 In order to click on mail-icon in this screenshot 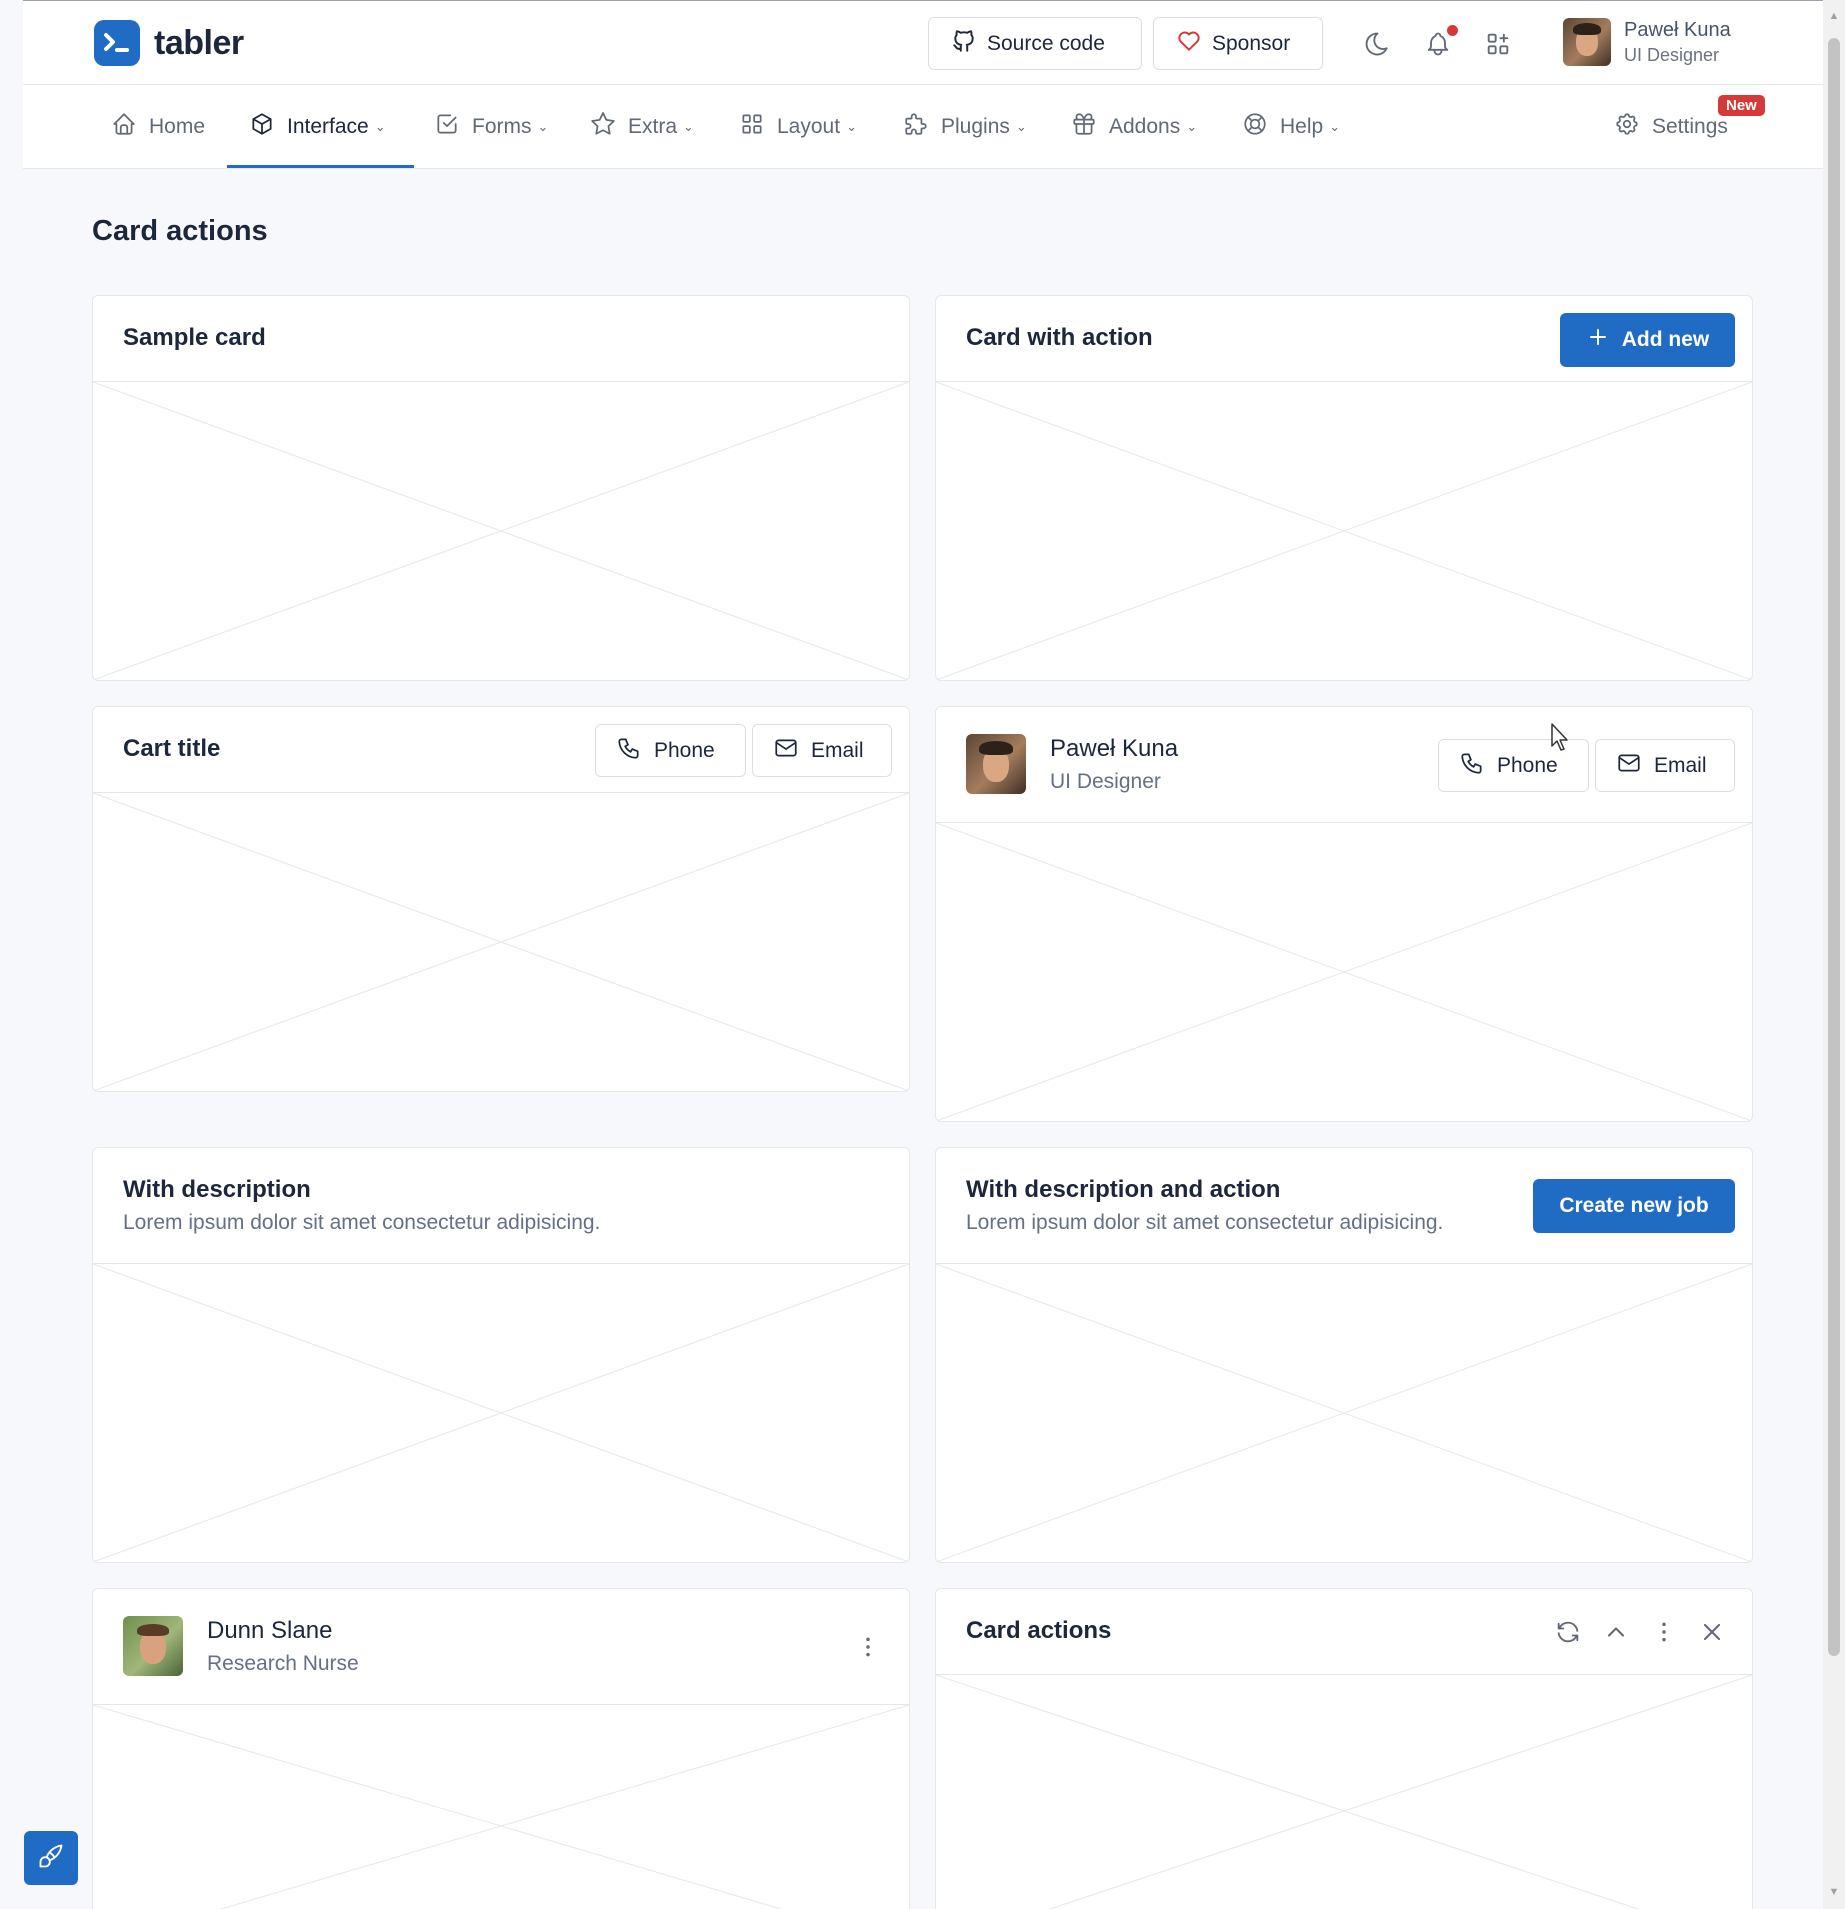, I will do `click(786, 751)`.